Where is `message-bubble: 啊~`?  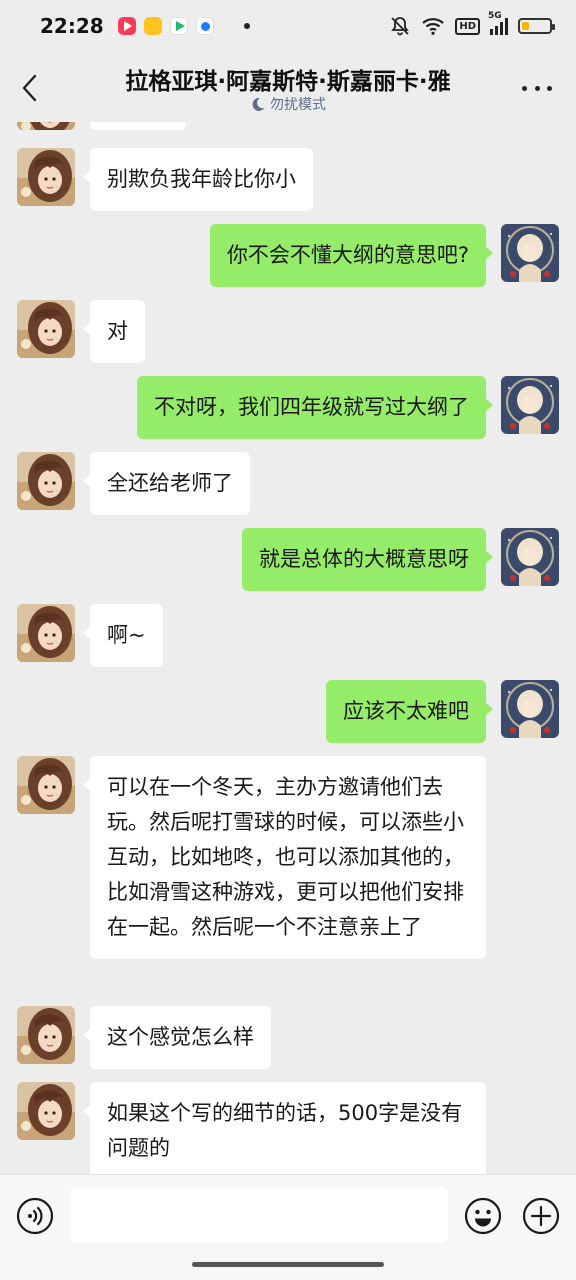 message-bubble: 啊~ is located at coordinates (123, 635).